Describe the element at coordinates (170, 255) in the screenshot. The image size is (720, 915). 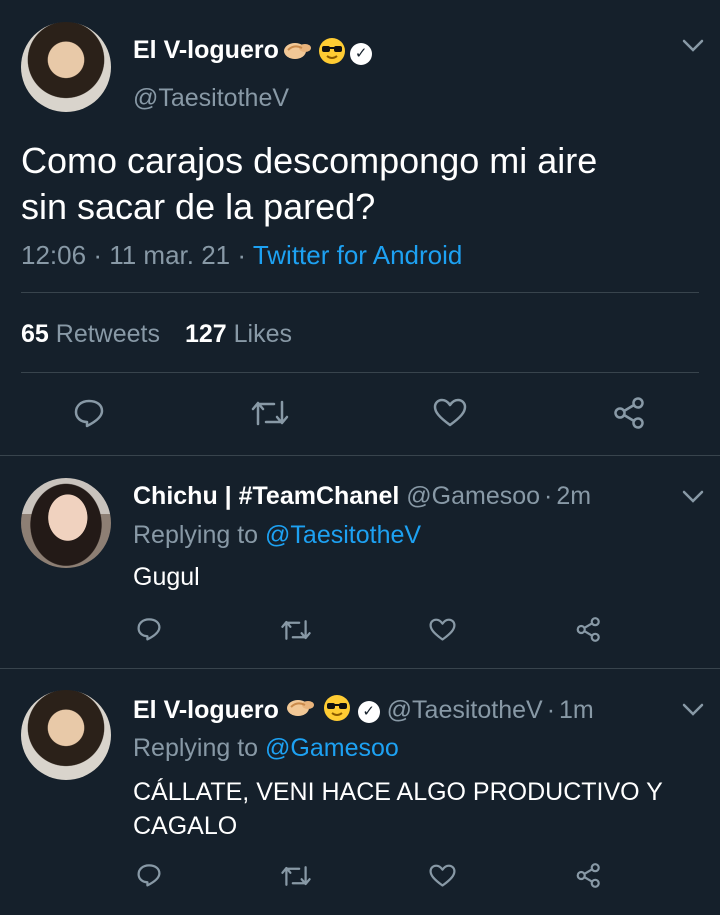
I see `tweet-date: 11 mar. 21` at that location.